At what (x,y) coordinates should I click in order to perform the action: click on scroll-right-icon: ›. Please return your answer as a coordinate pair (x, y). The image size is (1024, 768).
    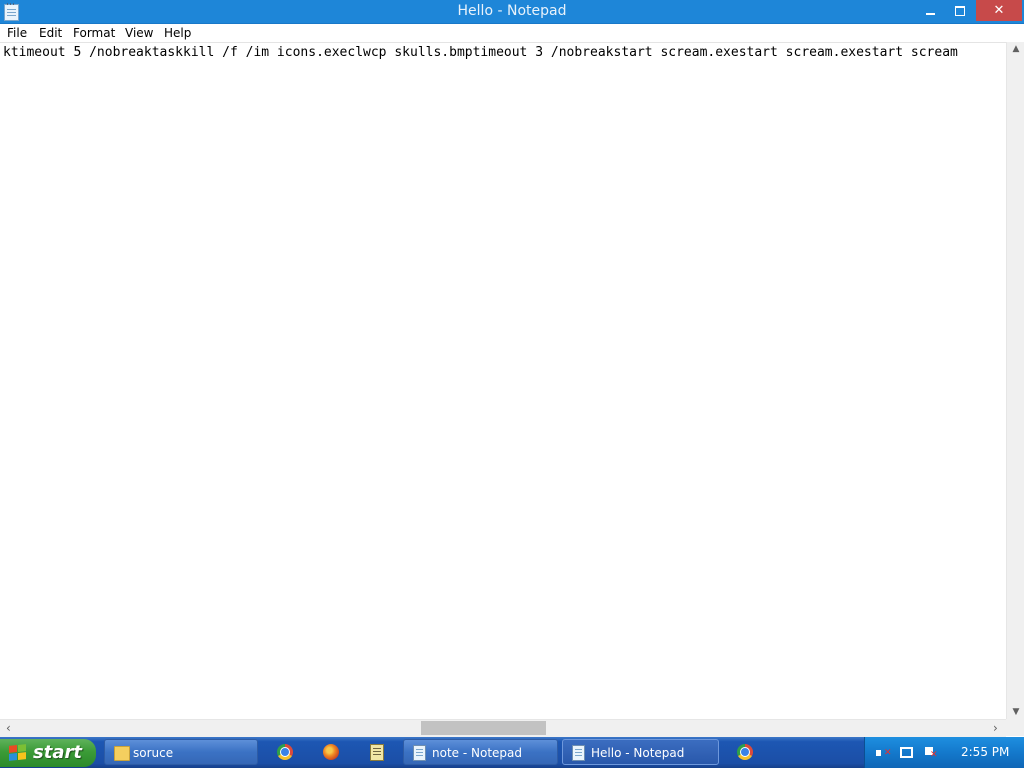
    Looking at the image, I should click on (995, 728).